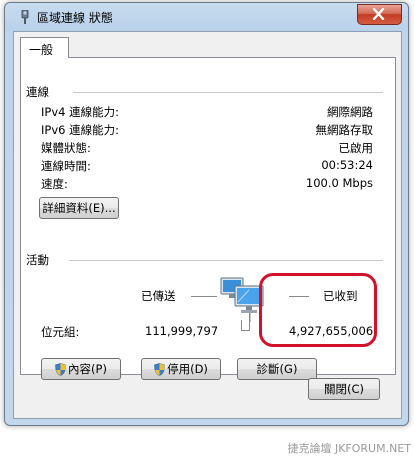 This screenshot has height=458, width=415. I want to click on cable-connector, so click(245, 325).